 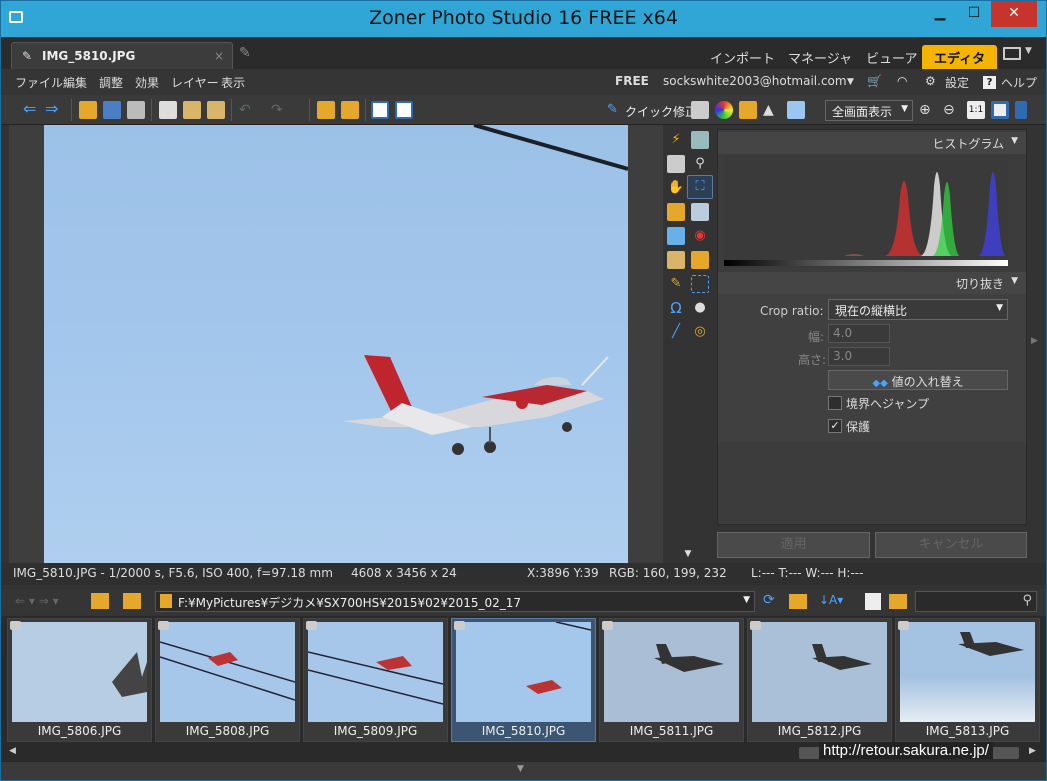 What do you see at coordinates (219, 56) in the screenshot?
I see `close-tab-icon: ×` at bounding box center [219, 56].